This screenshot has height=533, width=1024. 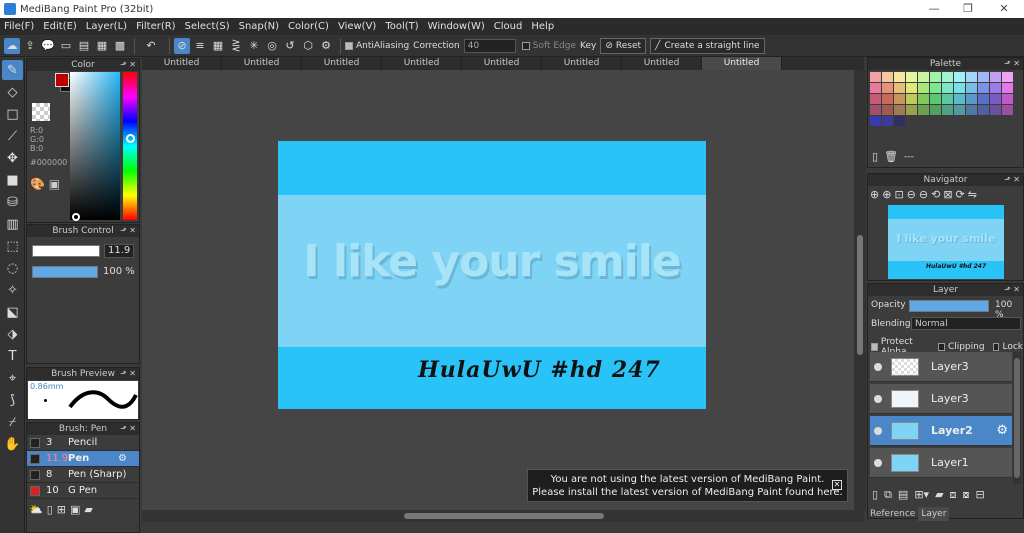 What do you see at coordinates (66, 46) in the screenshot?
I see `chat-icon: ▭` at bounding box center [66, 46].